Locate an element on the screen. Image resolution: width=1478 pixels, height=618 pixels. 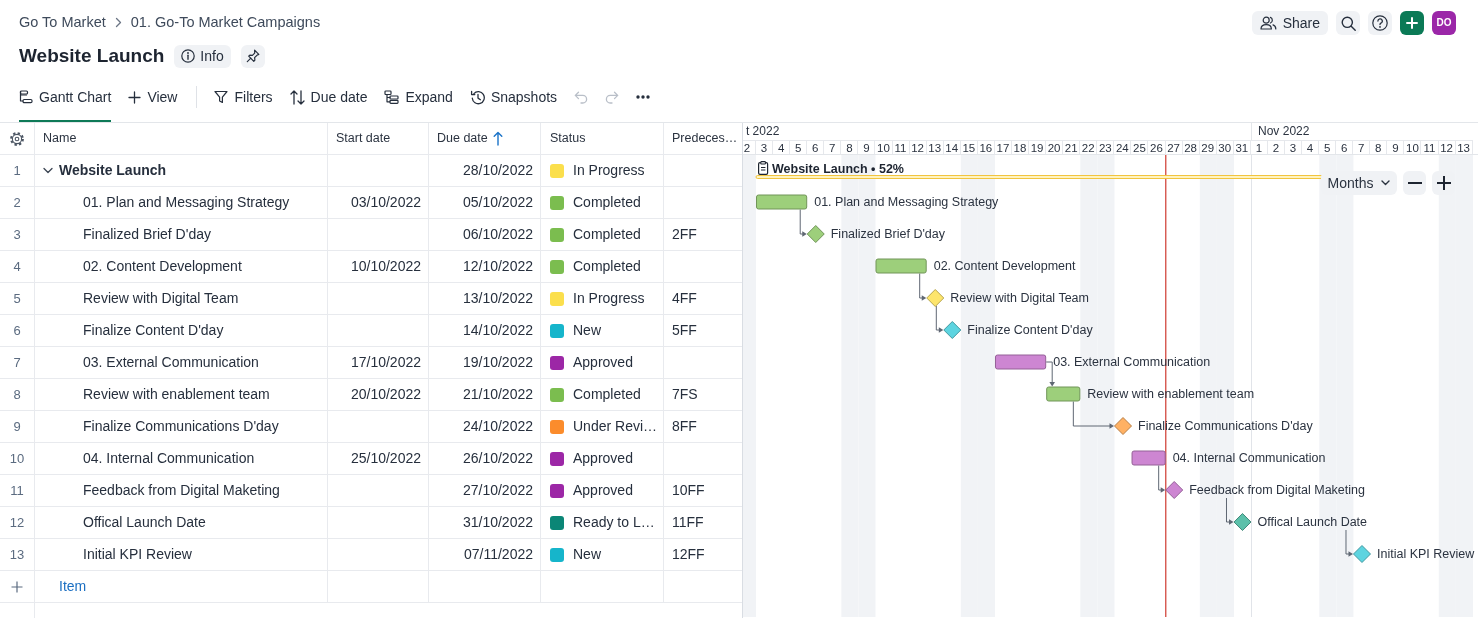
predecessor: 10FF is located at coordinates (688, 490).